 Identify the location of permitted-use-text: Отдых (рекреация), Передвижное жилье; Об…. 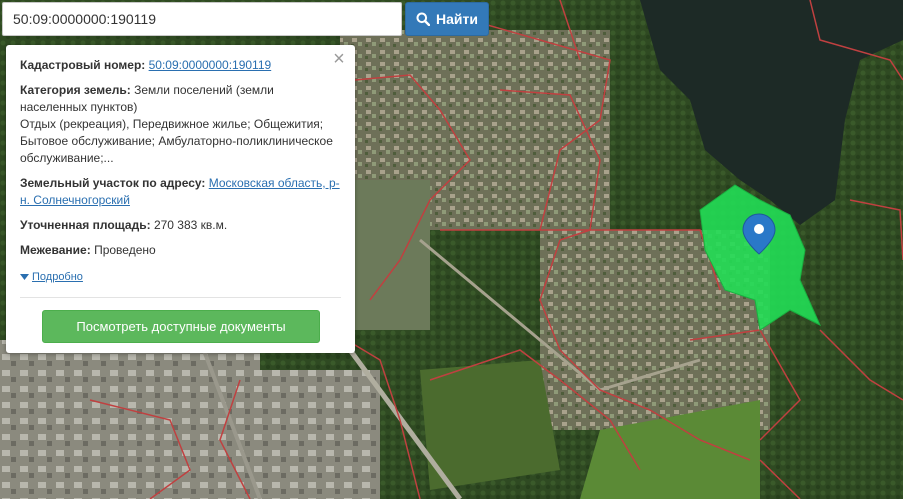
(176, 141).